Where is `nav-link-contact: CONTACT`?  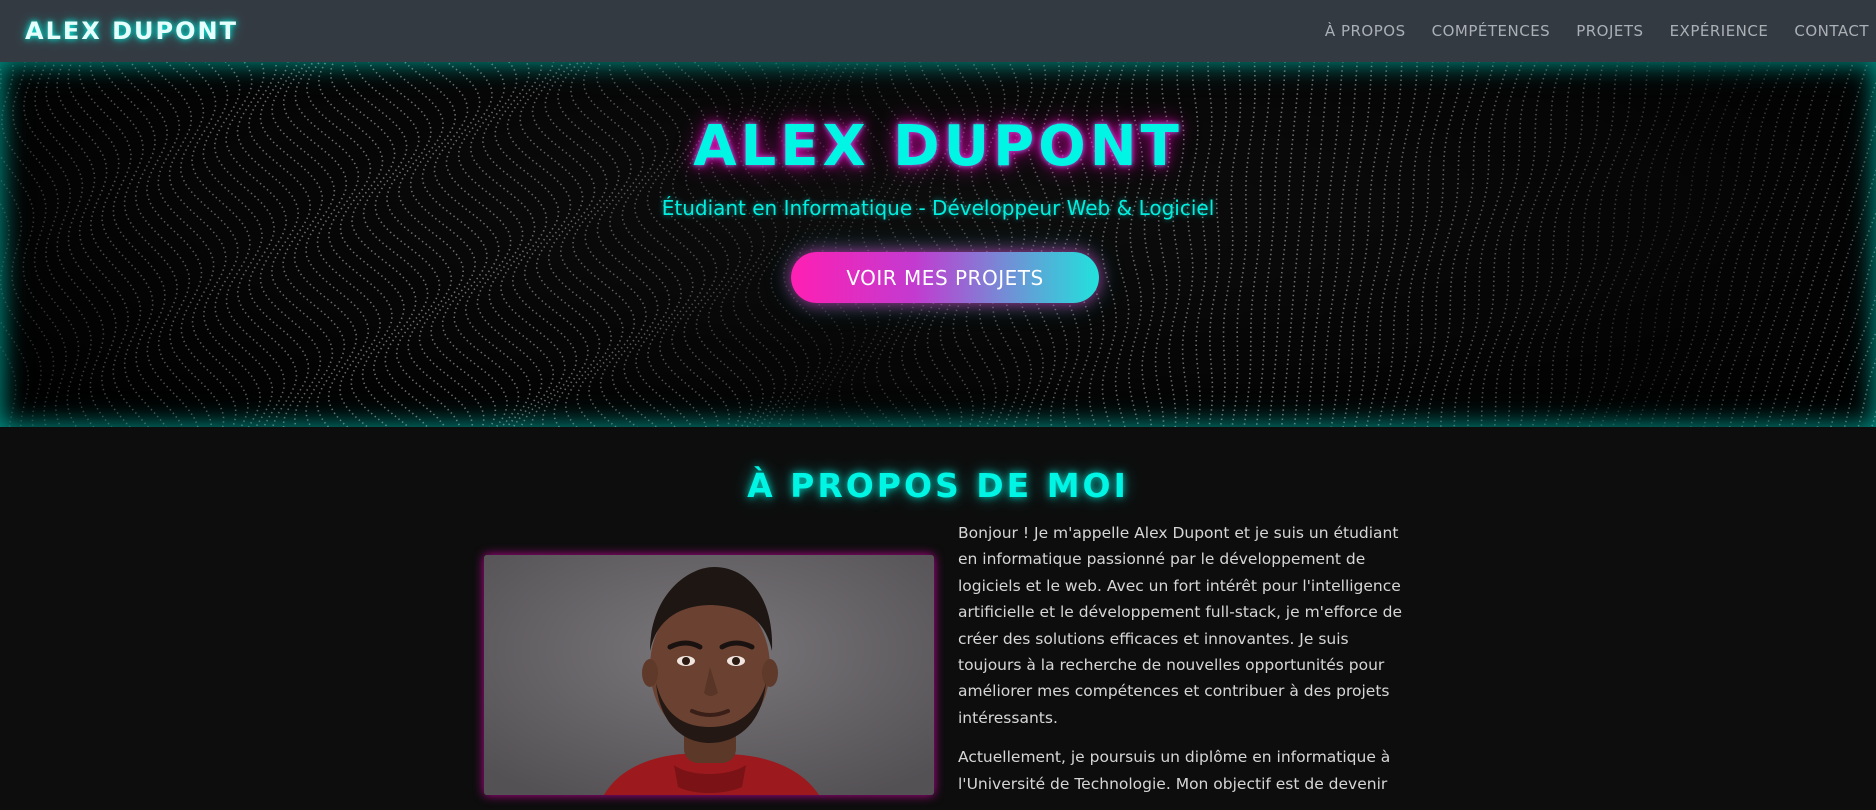
nav-link-contact: CONTACT is located at coordinates (1831, 31).